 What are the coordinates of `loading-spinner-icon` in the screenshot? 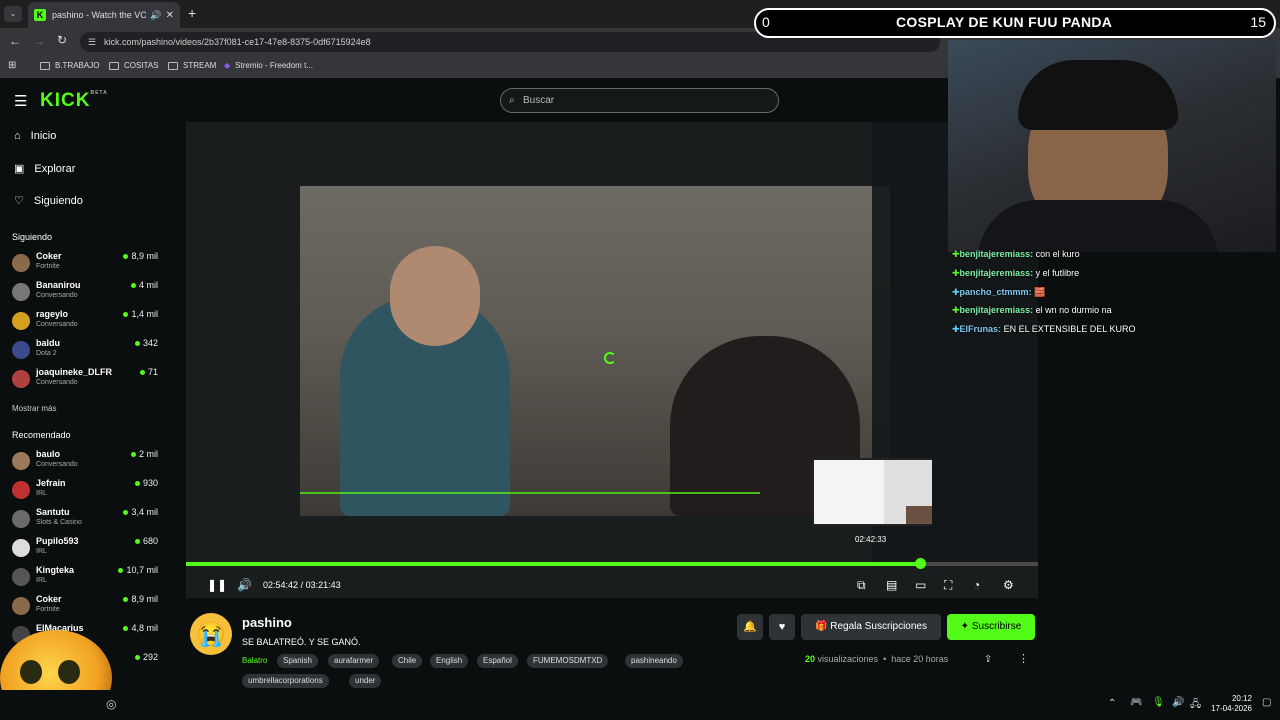 It's located at (610, 358).